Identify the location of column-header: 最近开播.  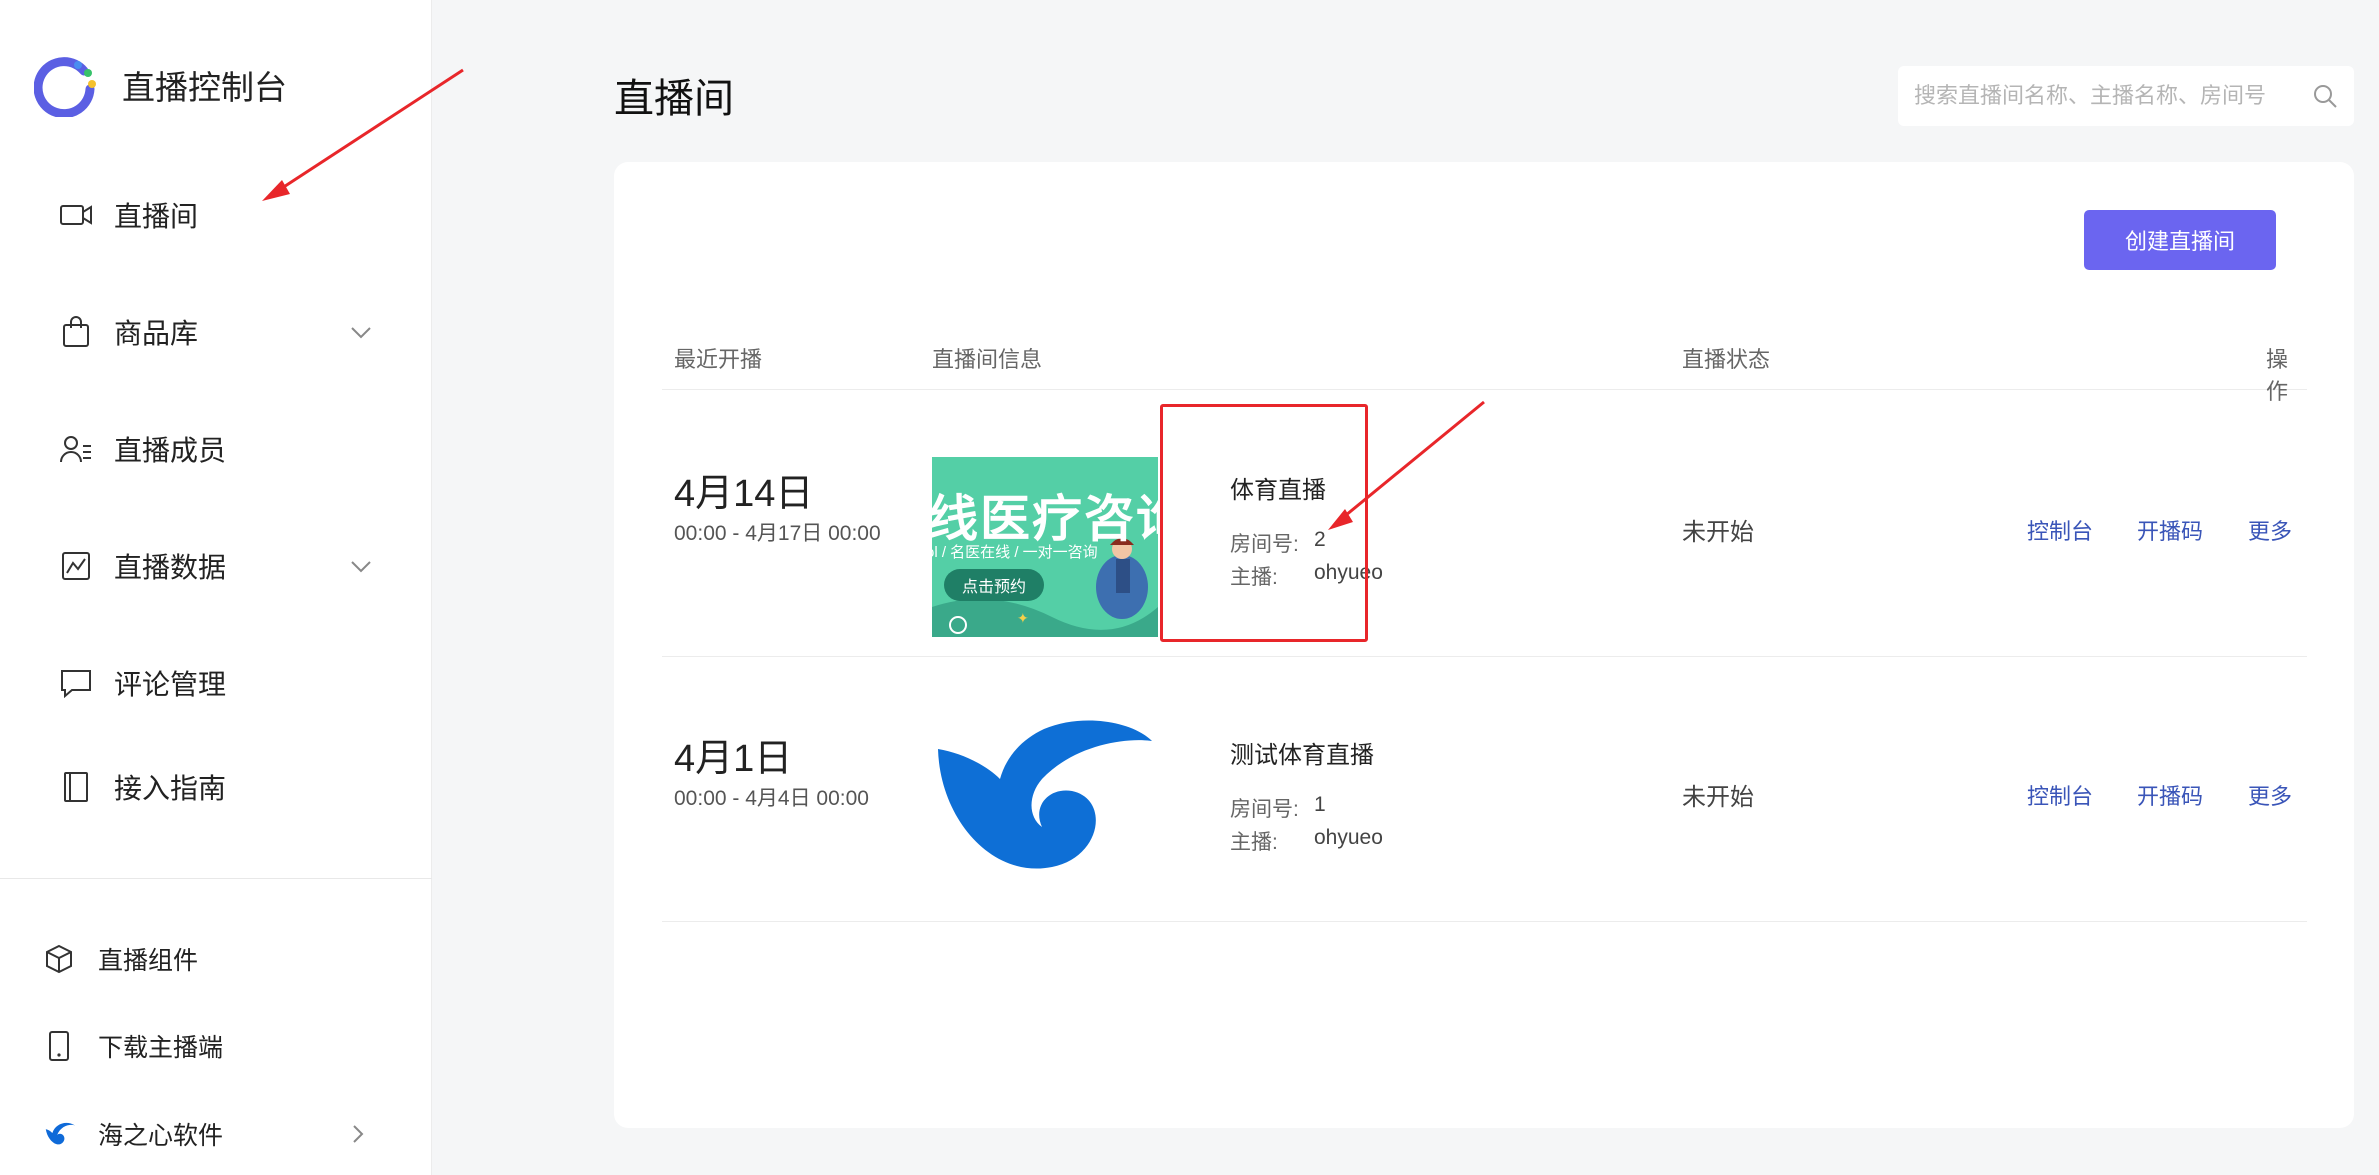
(718, 359).